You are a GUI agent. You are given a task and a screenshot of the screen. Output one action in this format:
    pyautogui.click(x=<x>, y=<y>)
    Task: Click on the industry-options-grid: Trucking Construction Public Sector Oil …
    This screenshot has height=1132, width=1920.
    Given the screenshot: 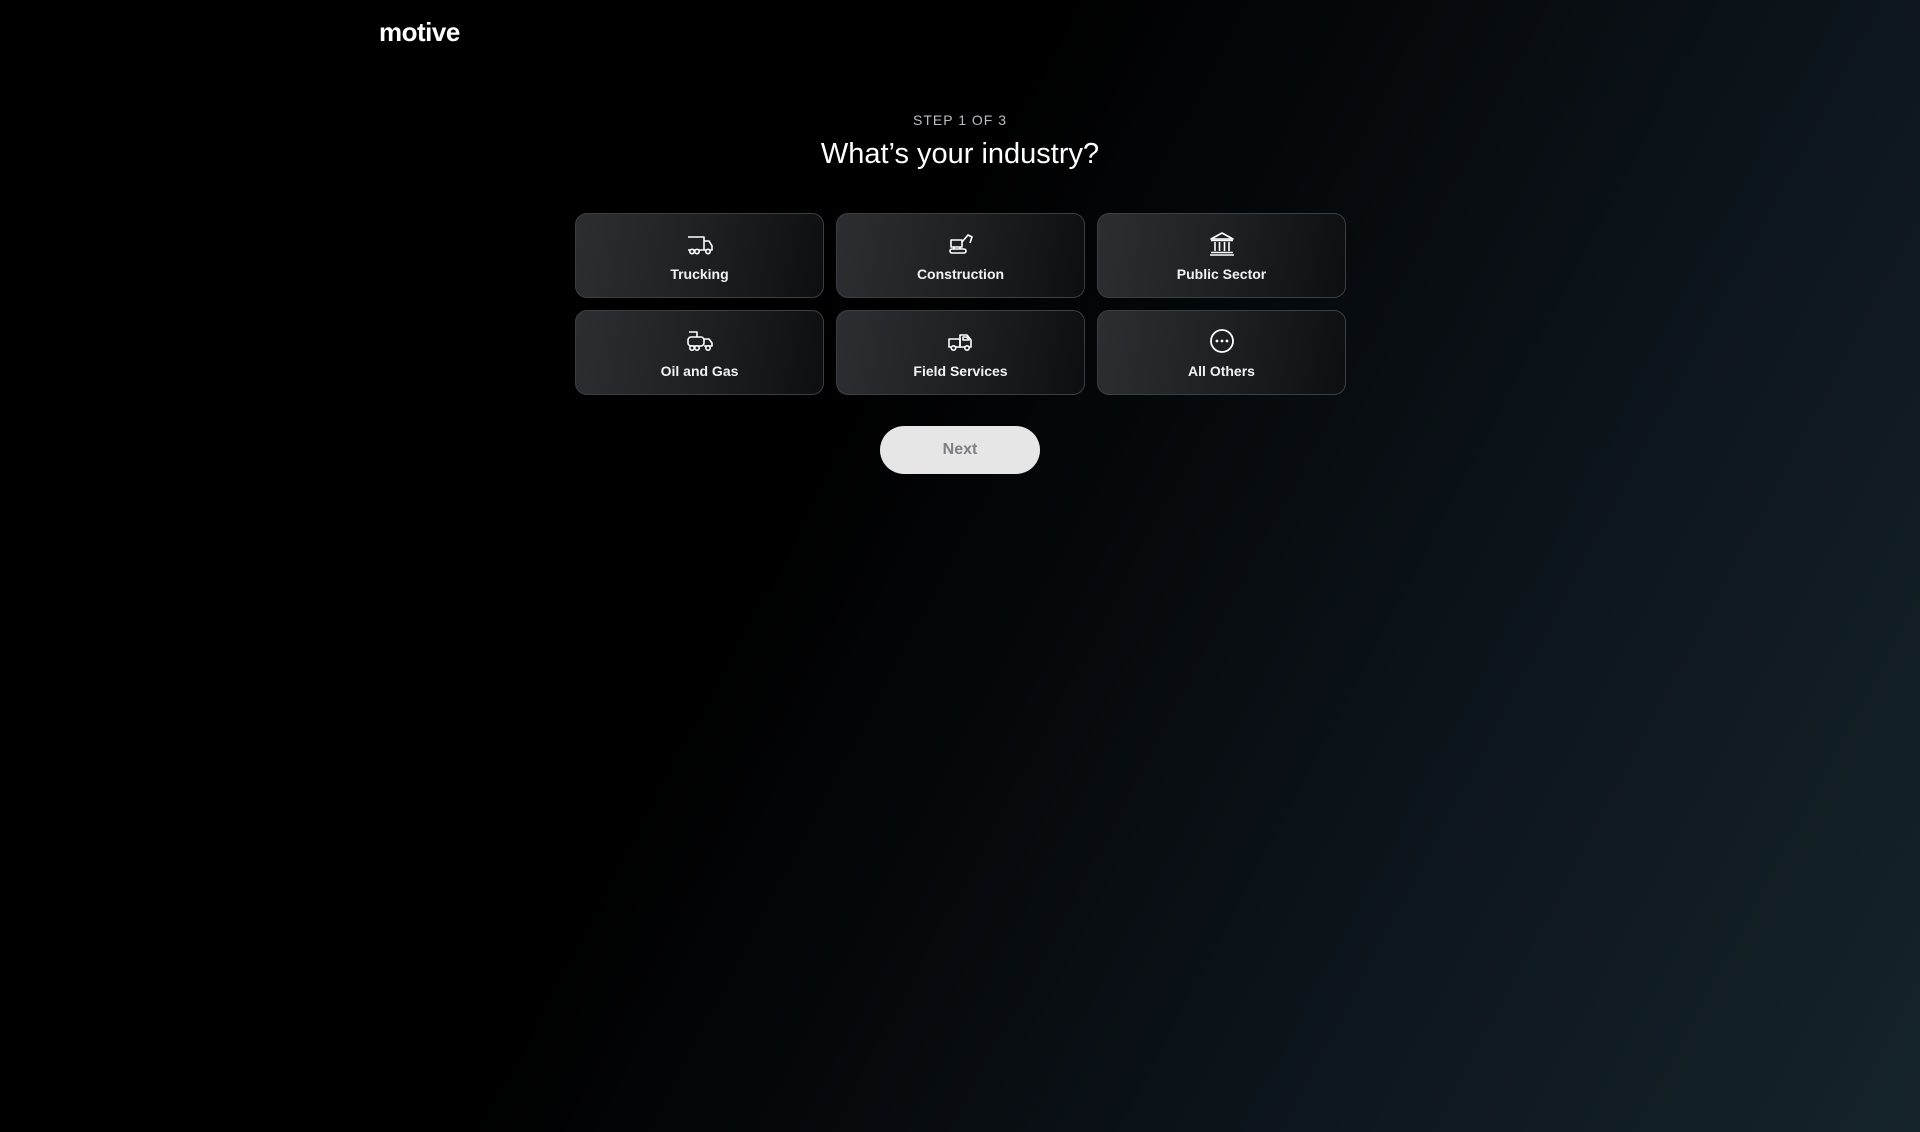 What is the action you would take?
    pyautogui.click(x=961, y=304)
    